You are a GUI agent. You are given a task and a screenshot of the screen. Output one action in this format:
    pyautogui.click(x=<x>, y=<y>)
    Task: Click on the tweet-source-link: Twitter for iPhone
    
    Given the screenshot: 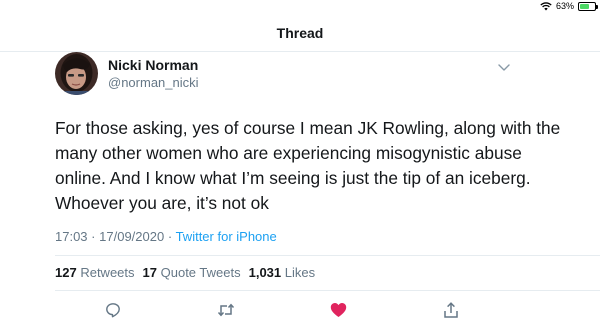 What is the action you would take?
    pyautogui.click(x=226, y=236)
    